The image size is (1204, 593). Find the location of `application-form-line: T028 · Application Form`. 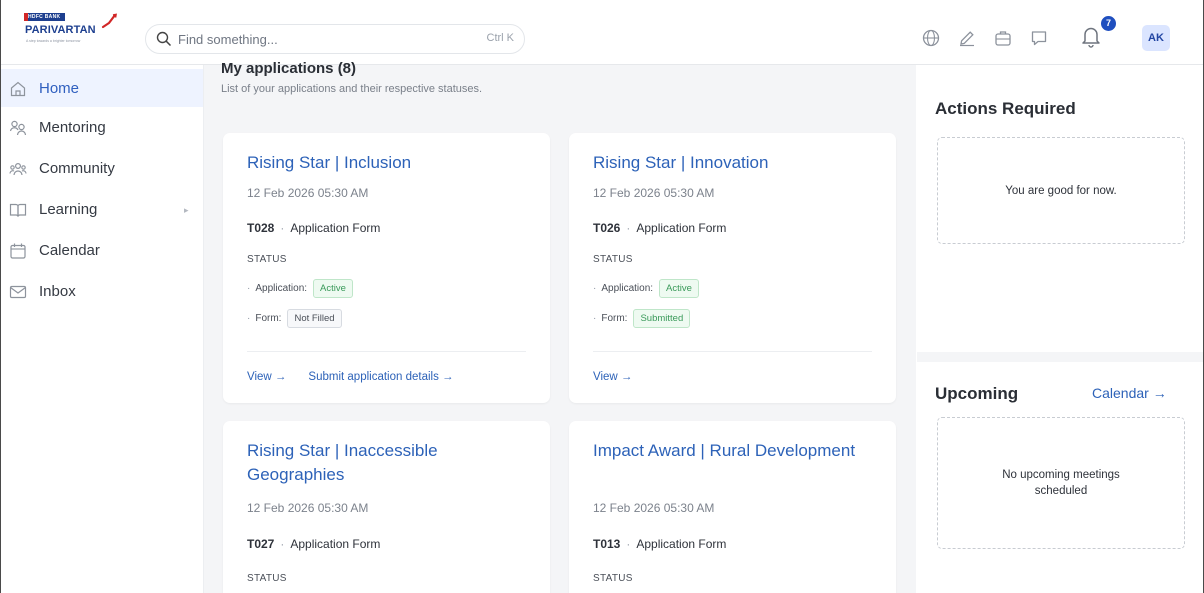

application-form-line: T028 · Application Form is located at coordinates (314, 228).